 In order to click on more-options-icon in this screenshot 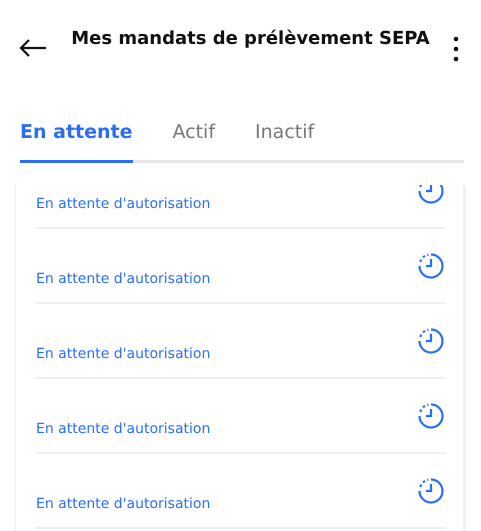, I will do `click(456, 49)`.